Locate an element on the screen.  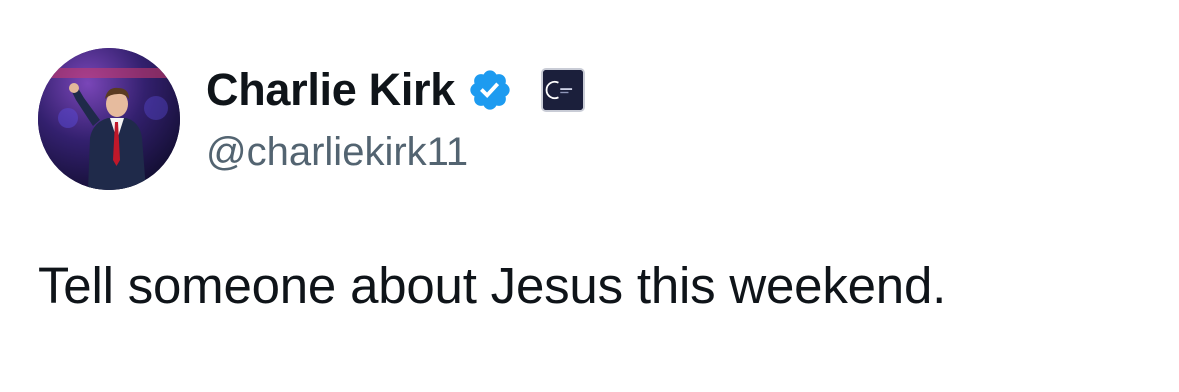
author-handle: @charliekirk11 is located at coordinates (337, 152).